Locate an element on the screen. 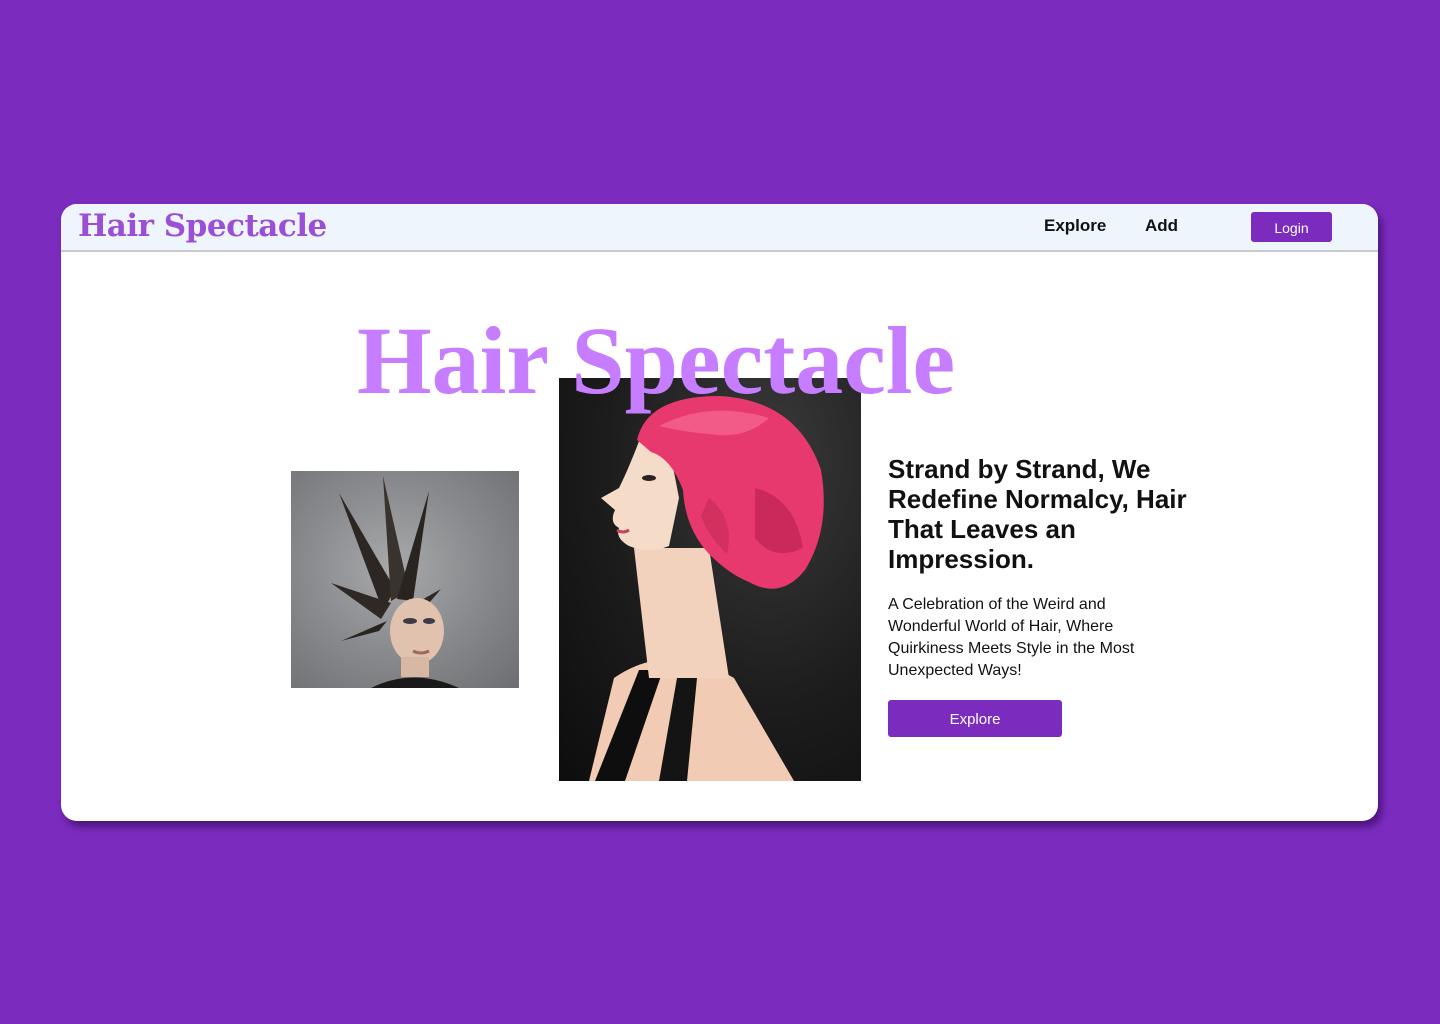 This screenshot has height=1024, width=1440. nav-link-add: Add is located at coordinates (1161, 226).